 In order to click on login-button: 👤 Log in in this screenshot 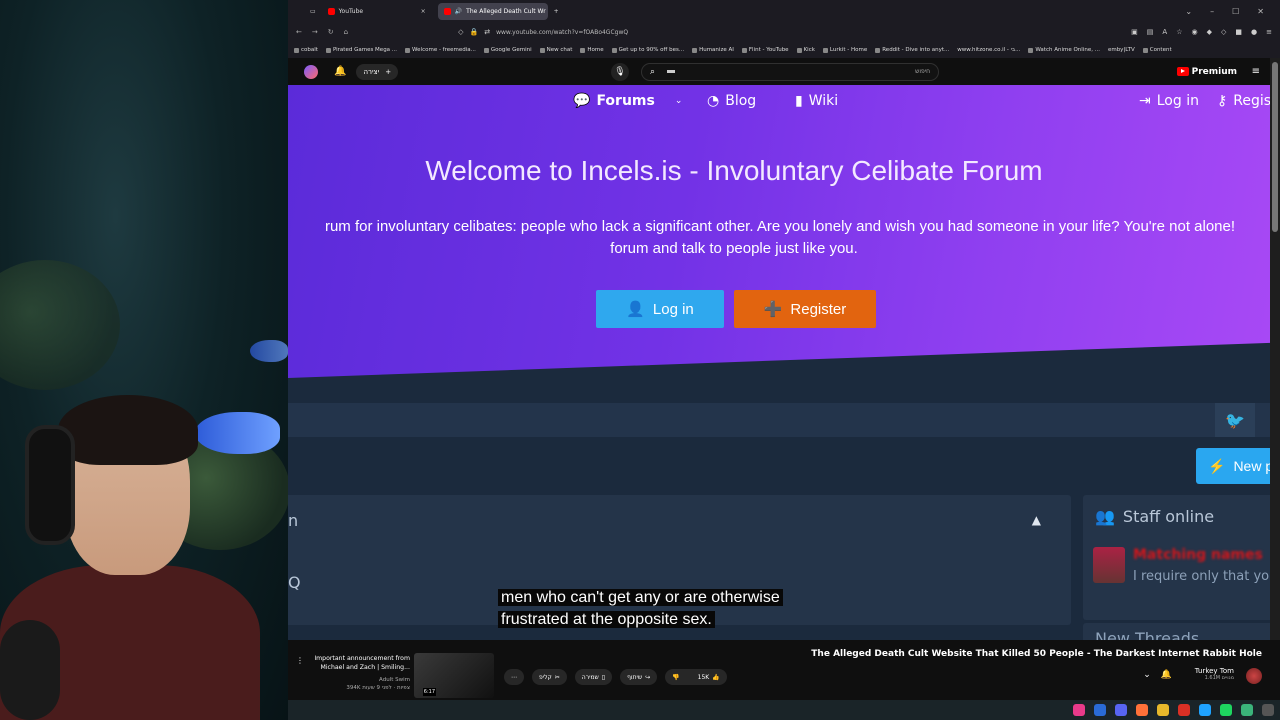, I will do `click(660, 309)`.